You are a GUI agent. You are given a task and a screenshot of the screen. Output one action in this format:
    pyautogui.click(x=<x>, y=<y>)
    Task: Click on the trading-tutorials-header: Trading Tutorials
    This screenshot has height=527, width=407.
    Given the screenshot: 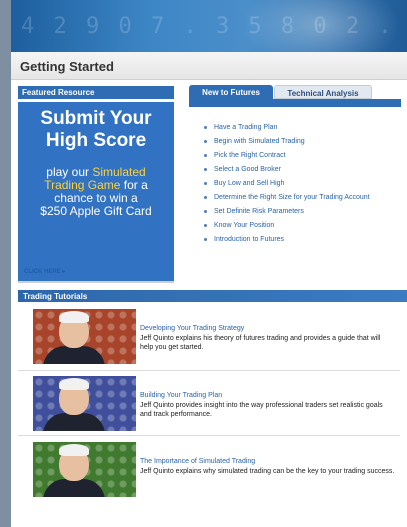 What is the action you would take?
    pyautogui.click(x=212, y=296)
    